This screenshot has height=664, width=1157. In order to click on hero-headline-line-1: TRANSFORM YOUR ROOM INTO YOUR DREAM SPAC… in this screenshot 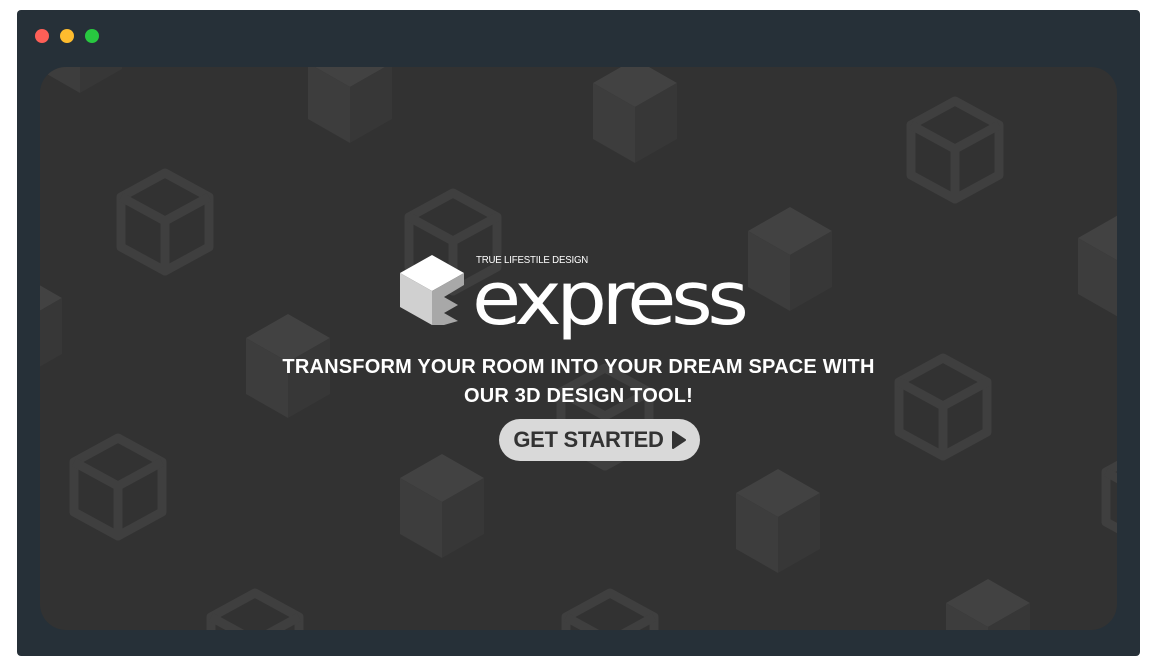, I will do `click(578, 367)`.